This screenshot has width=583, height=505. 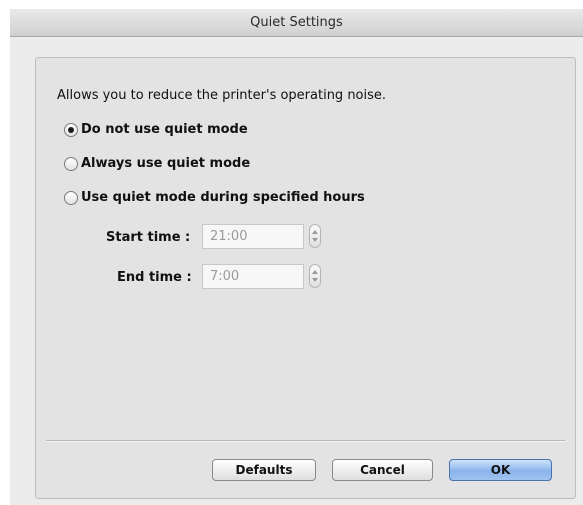 What do you see at coordinates (264, 470) in the screenshot?
I see `defaults-button: Defaults` at bounding box center [264, 470].